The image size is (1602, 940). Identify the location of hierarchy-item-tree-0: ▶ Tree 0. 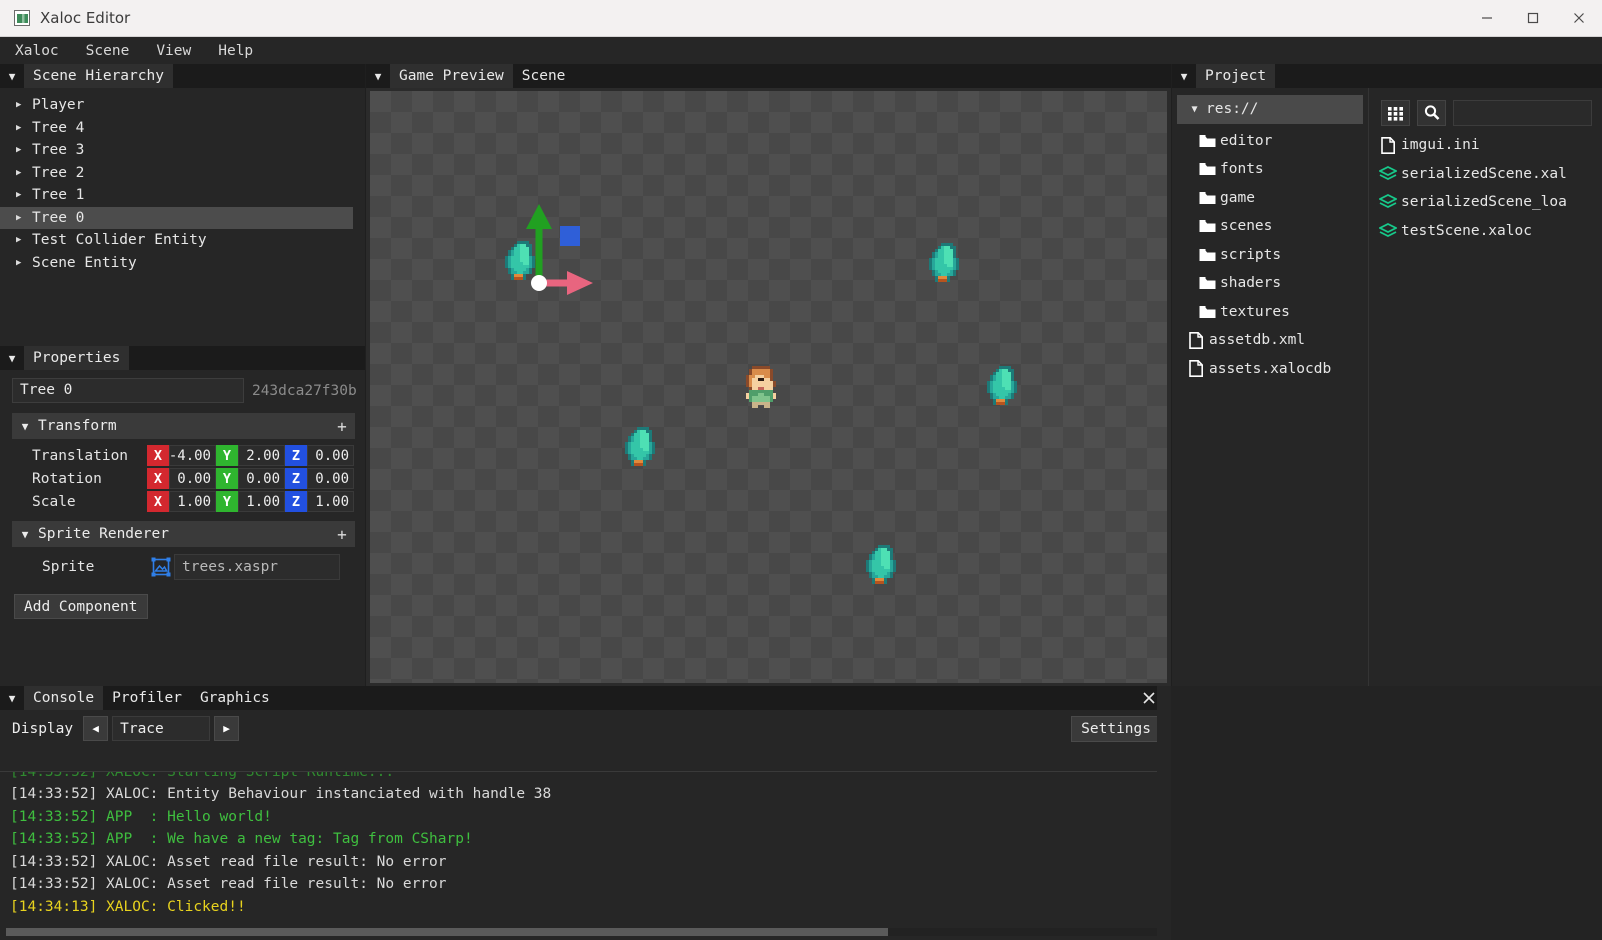
(176, 217).